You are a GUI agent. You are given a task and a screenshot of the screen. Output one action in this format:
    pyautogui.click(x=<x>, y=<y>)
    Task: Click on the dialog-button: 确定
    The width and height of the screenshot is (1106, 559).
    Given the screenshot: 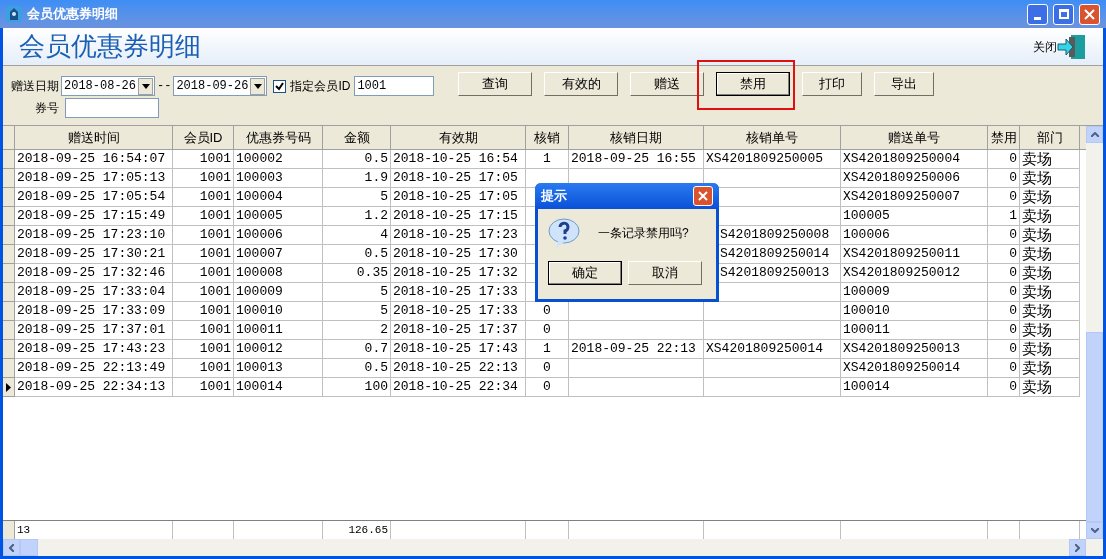 What is the action you would take?
    pyautogui.click(x=585, y=273)
    